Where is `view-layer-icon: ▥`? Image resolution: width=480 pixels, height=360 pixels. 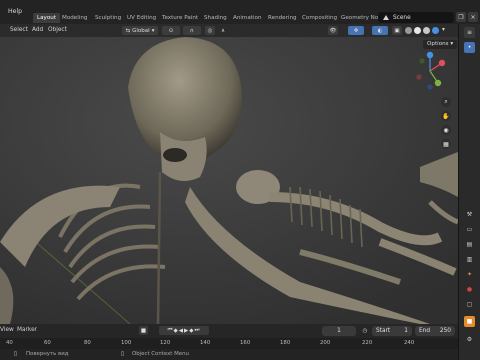 view-layer-icon: ▥ is located at coordinates (469, 259).